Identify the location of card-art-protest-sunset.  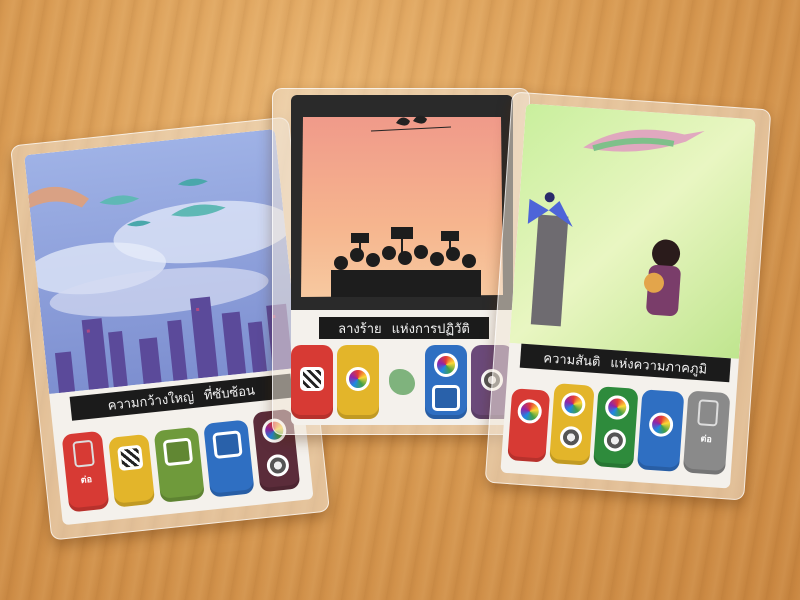
(402, 202).